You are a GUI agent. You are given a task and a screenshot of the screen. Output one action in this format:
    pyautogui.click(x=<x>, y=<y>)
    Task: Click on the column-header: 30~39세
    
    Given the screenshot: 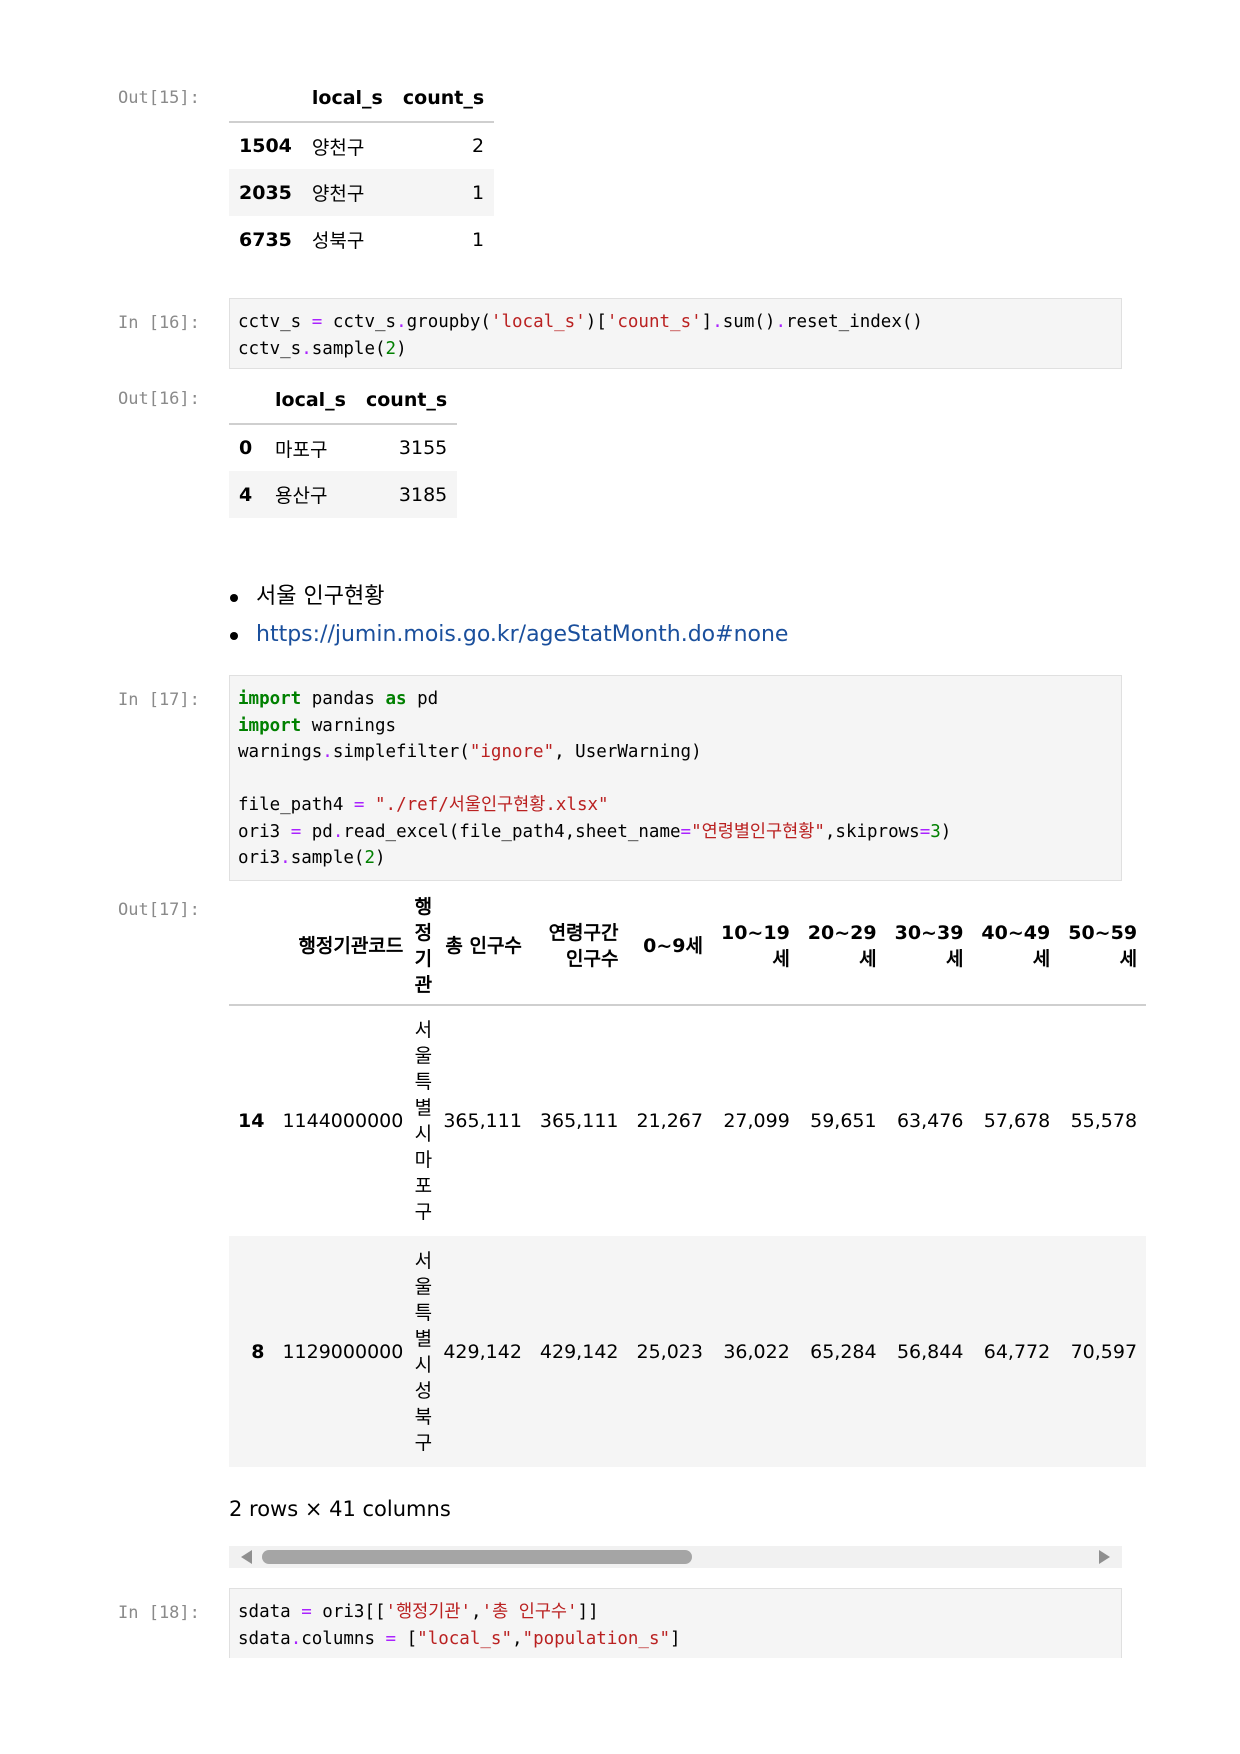 What is the action you would take?
    pyautogui.click(x=929, y=946)
    